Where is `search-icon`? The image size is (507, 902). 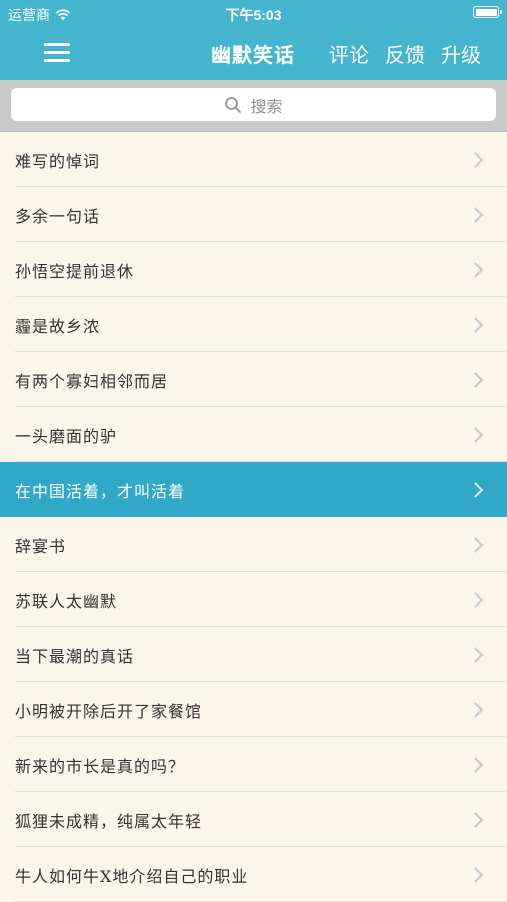
search-icon is located at coordinates (233, 104).